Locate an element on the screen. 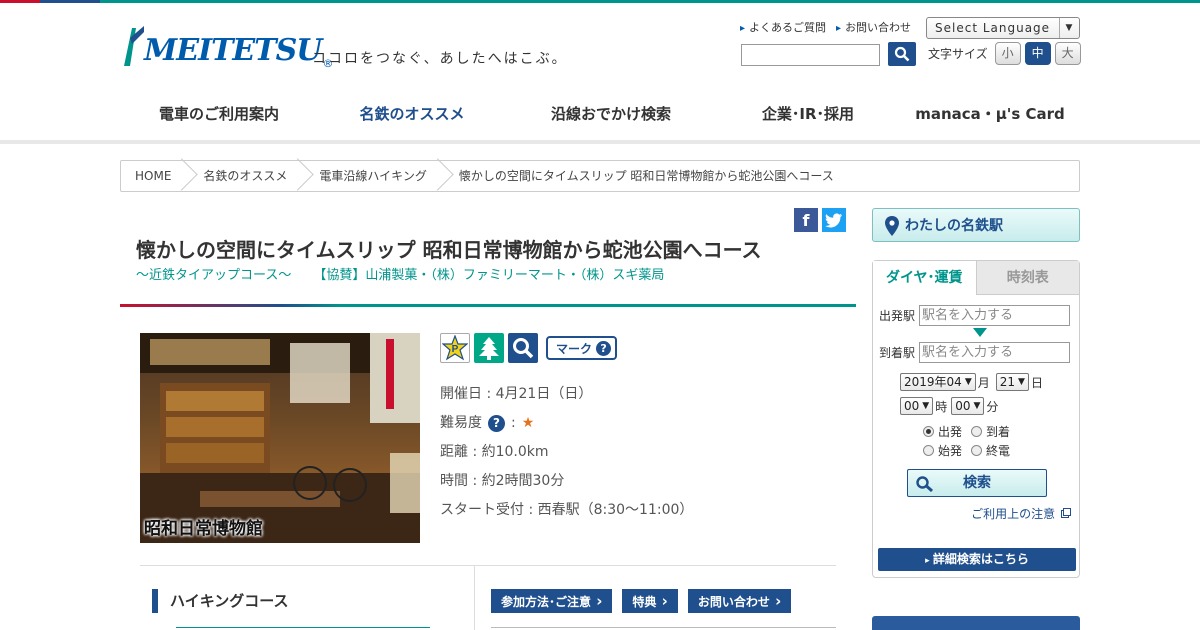 This screenshot has width=1200, height=630. usage-notice-label: ご利用上の注意 is located at coordinates (1013, 514).